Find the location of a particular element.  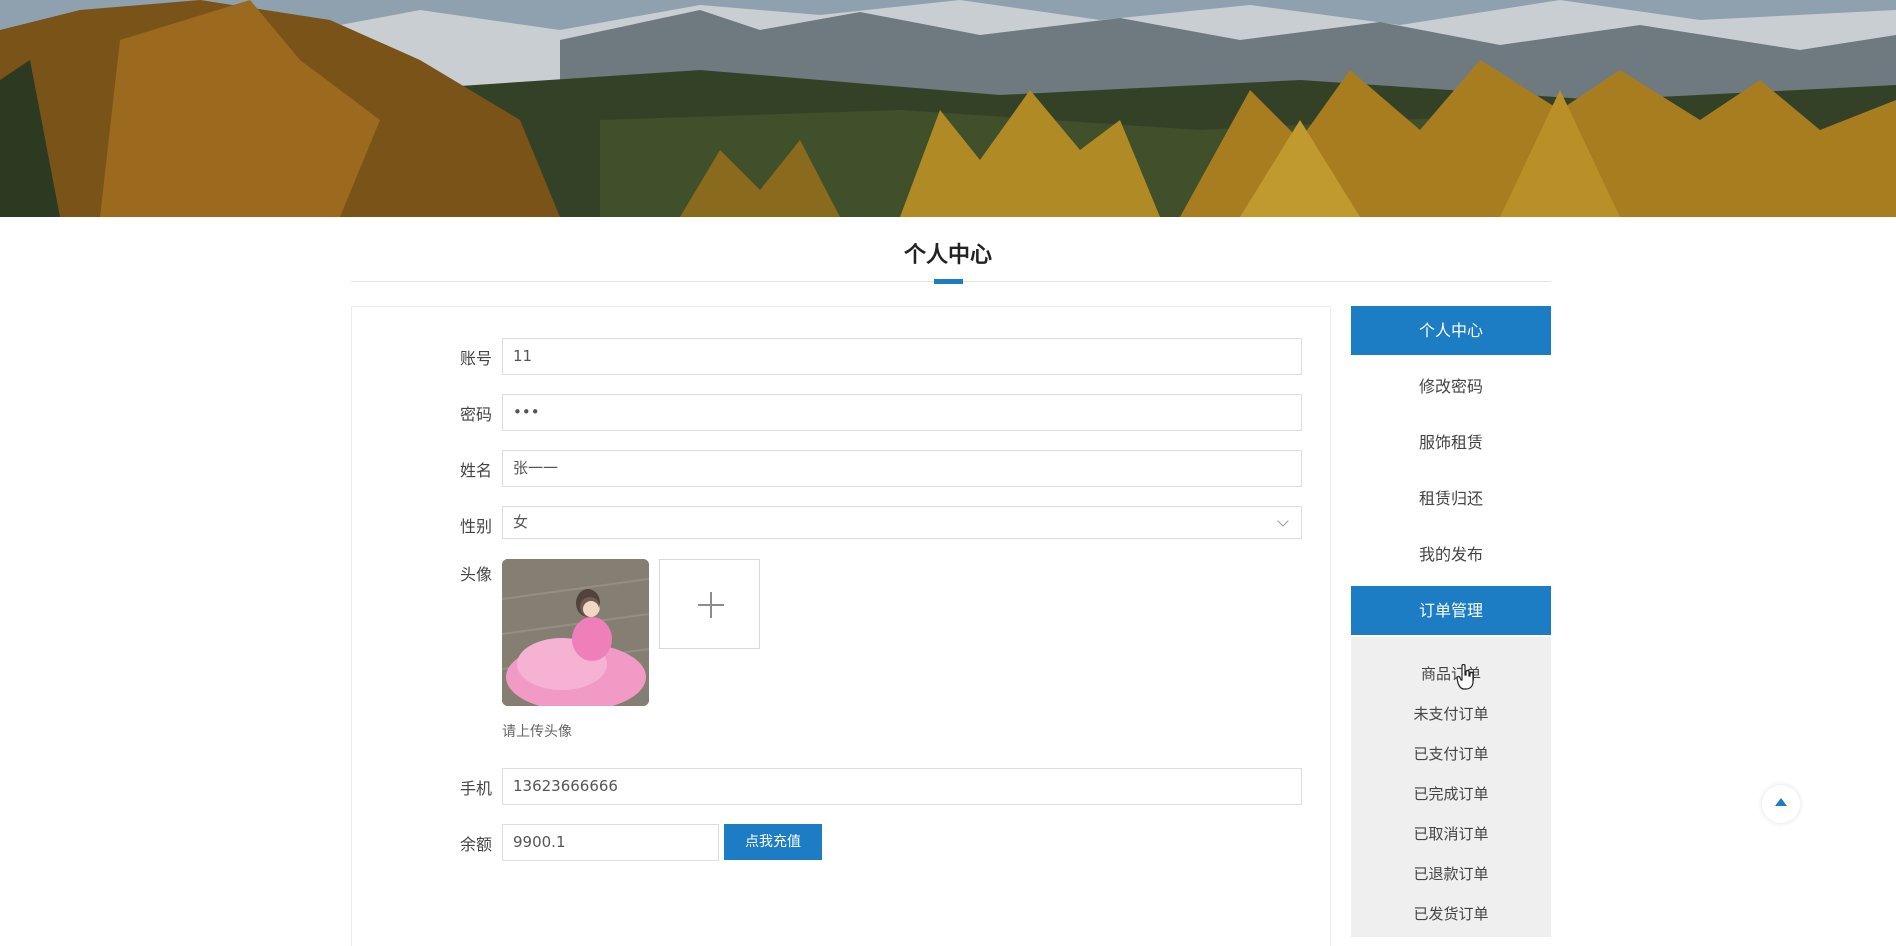

password-row: 密码 ••• is located at coordinates (842, 412).